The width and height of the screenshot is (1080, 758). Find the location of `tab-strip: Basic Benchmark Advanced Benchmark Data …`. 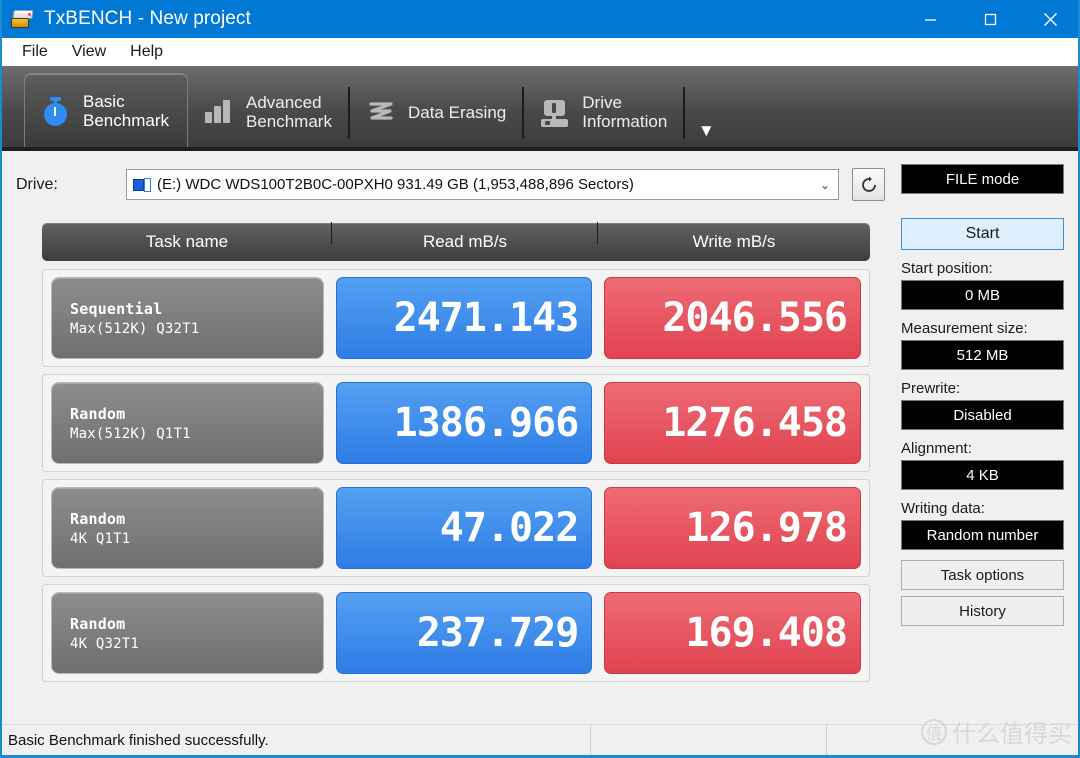

tab-strip: Basic Benchmark Advanced Benchmark Data … is located at coordinates (540, 108).